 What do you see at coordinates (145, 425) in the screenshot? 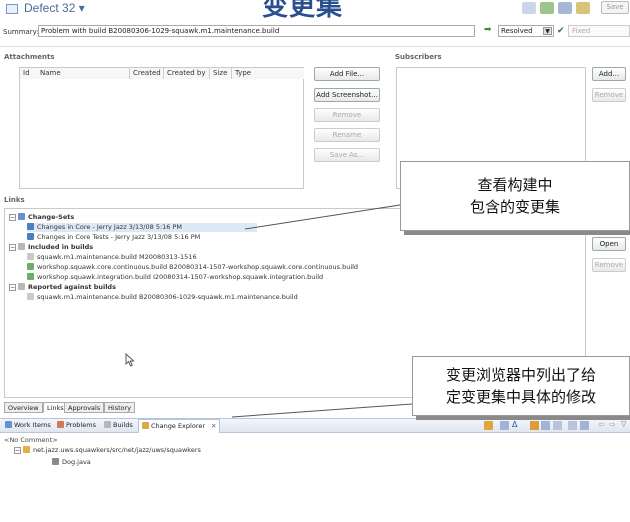
I see `change-explorer-icon` at bounding box center [145, 425].